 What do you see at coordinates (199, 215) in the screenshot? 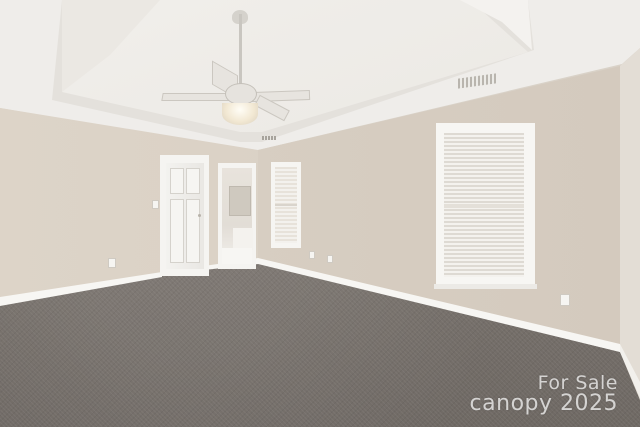
I see `door-knob` at bounding box center [199, 215].